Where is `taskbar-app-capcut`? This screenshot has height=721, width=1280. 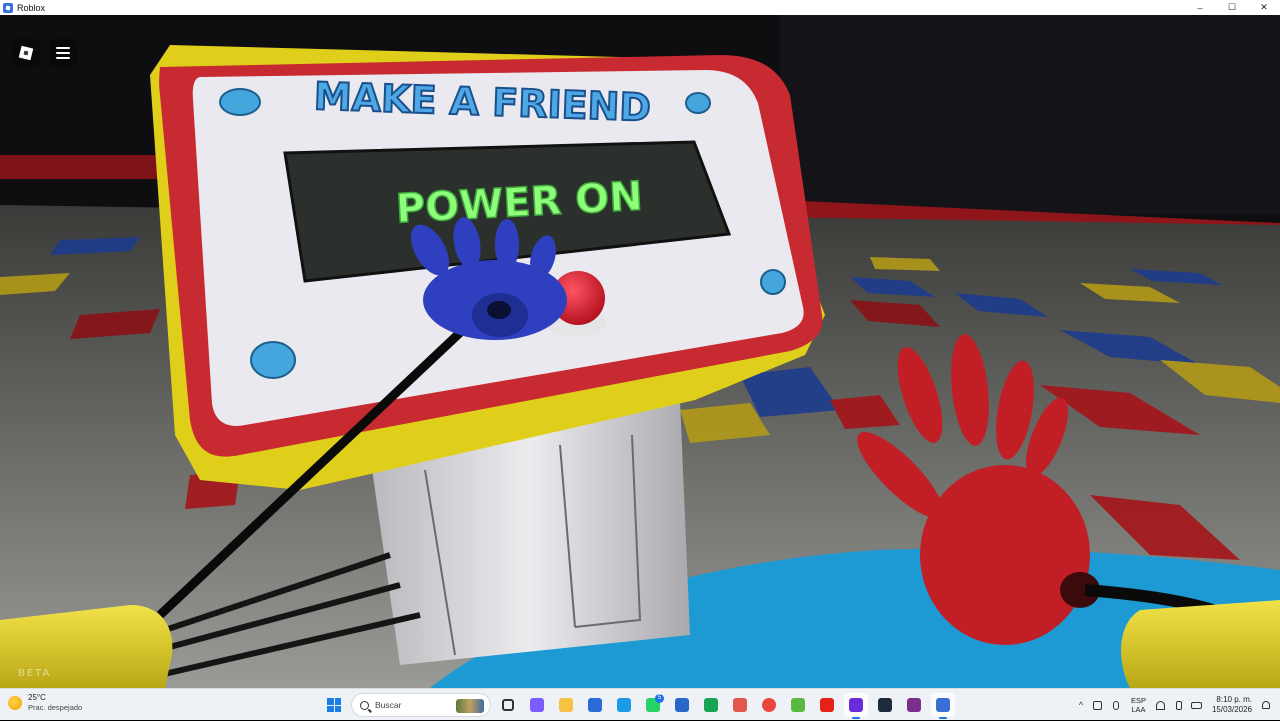
taskbar-app-capcut is located at coordinates (885, 705).